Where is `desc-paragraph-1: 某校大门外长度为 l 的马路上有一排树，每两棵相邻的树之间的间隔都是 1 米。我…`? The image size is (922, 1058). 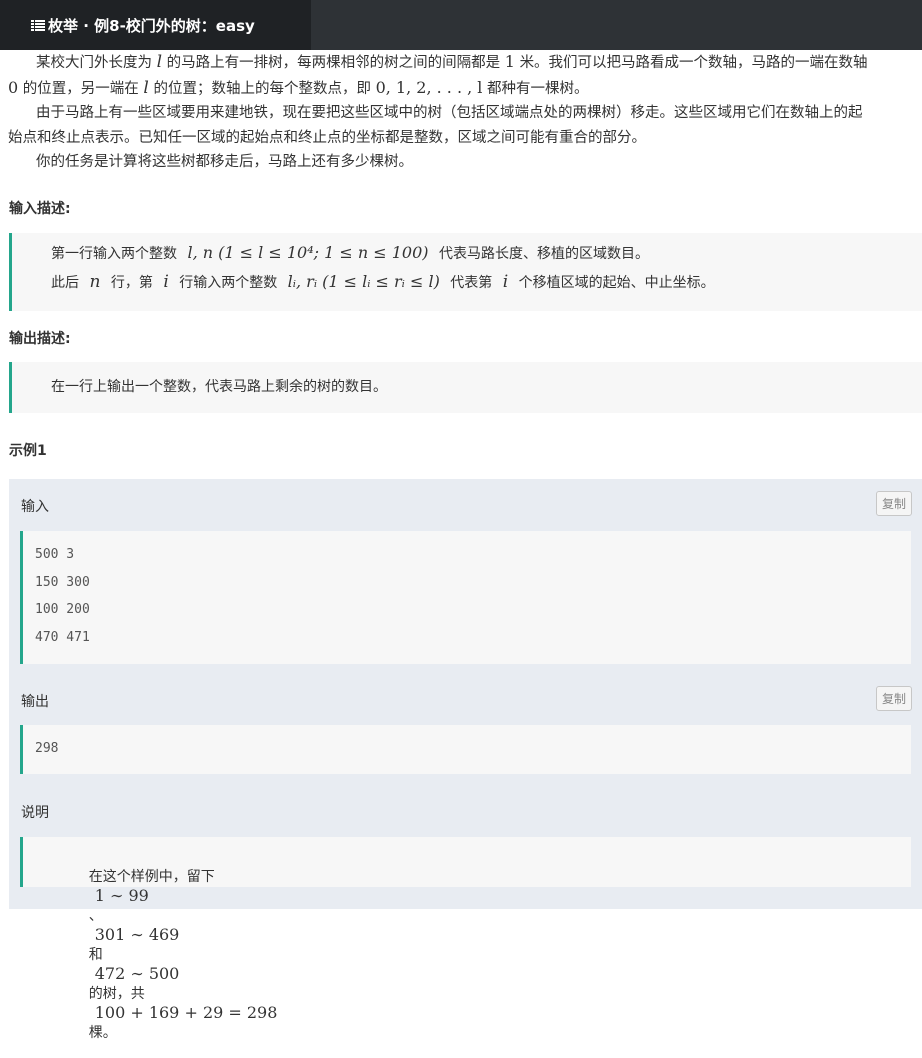
desc-paragraph-1: 某校大门外长度为 l 的马路上有一排树，每两棵相邻的树之间的间隔都是 1 米。我… is located at coordinates (464, 63).